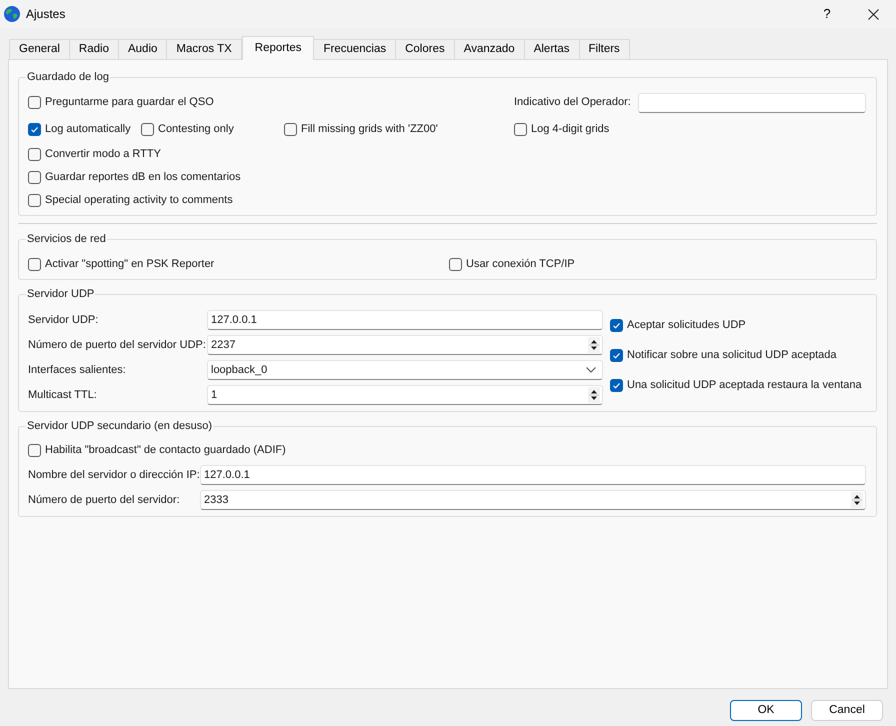  I want to click on chevron-down-icon, so click(591, 370).